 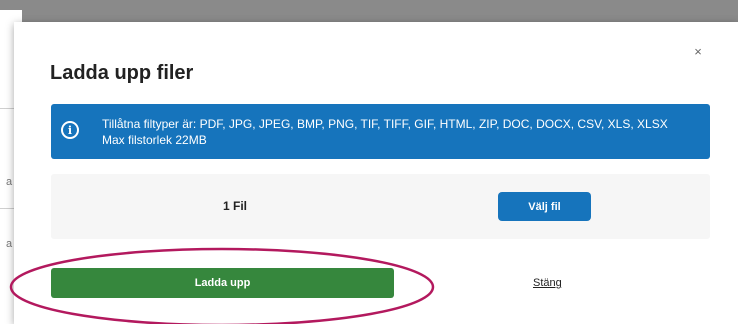 What do you see at coordinates (222, 283) in the screenshot?
I see `upload-button: Ladda upp` at bounding box center [222, 283].